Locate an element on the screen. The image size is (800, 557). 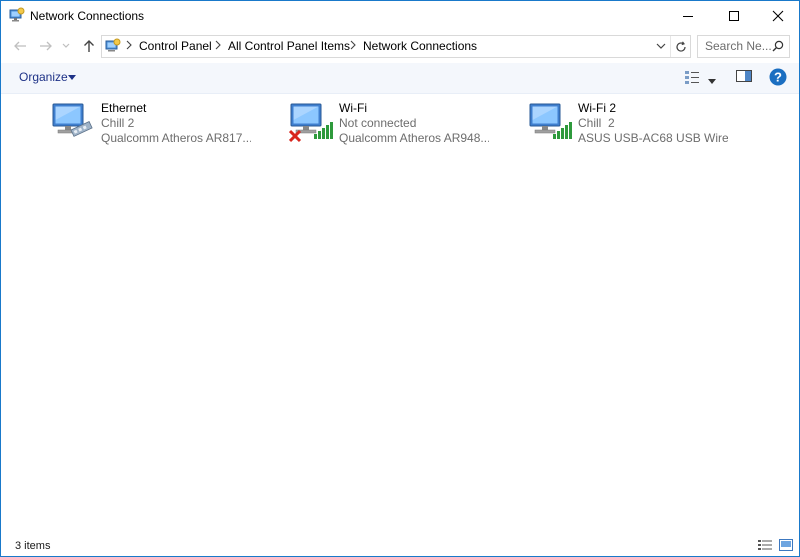
back-arrow-icon is located at coordinates (20, 46).